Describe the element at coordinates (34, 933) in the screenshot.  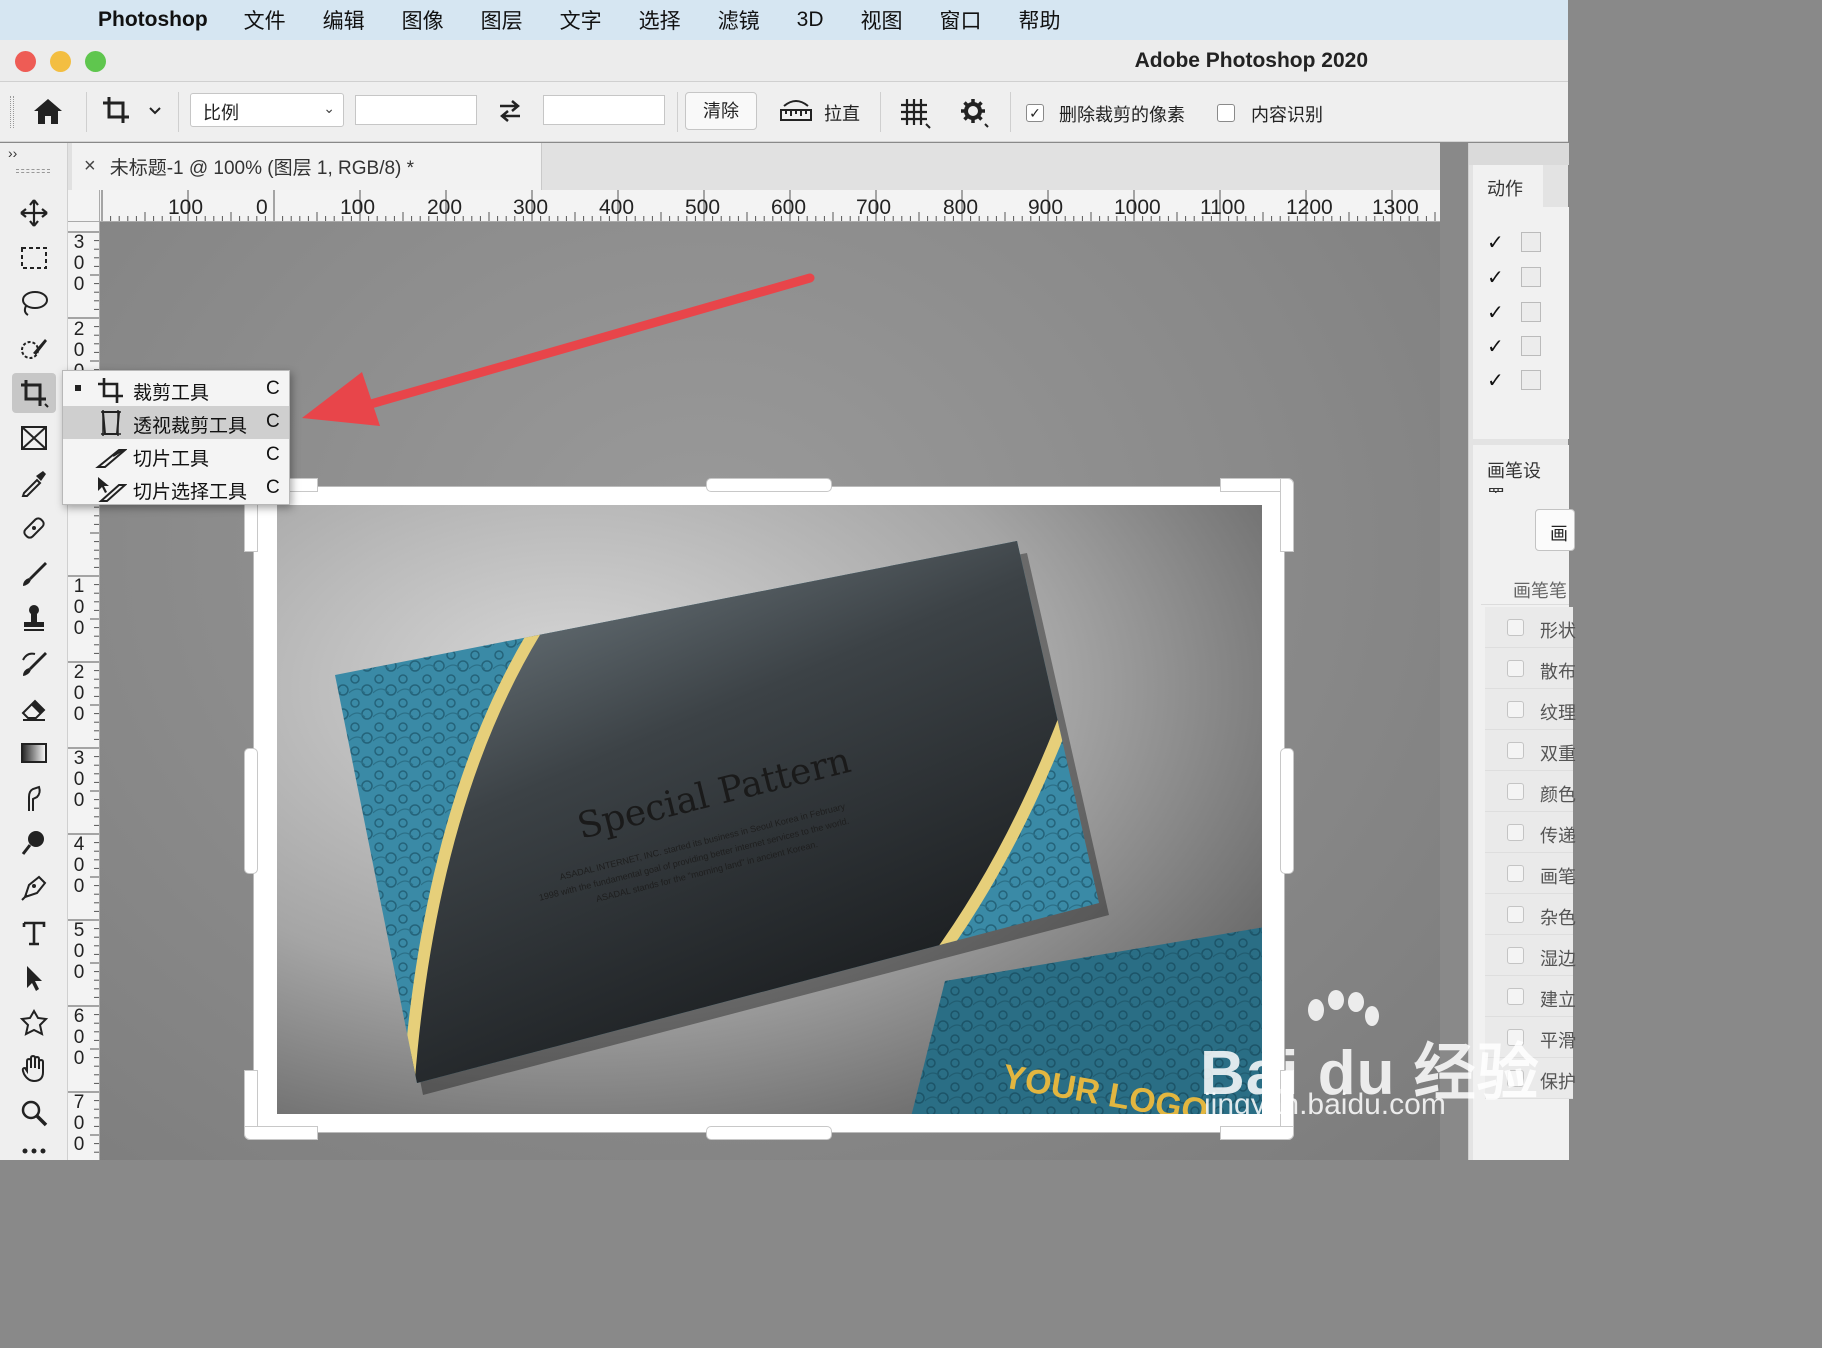
I see `type-tool-icon` at that location.